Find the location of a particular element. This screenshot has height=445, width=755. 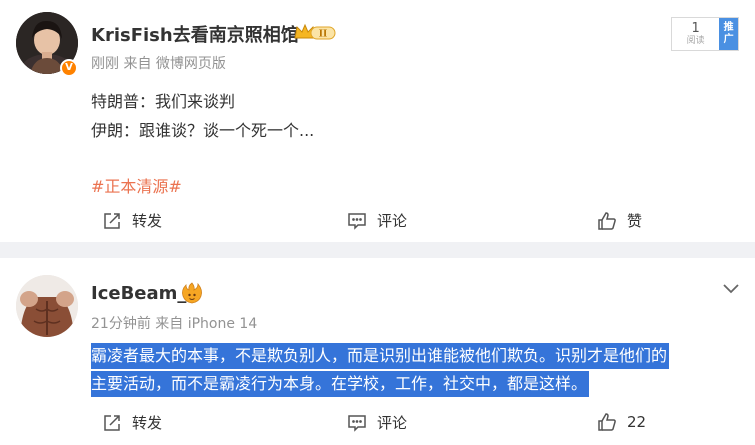

comment-repost-label: 转发 is located at coordinates (147, 423).